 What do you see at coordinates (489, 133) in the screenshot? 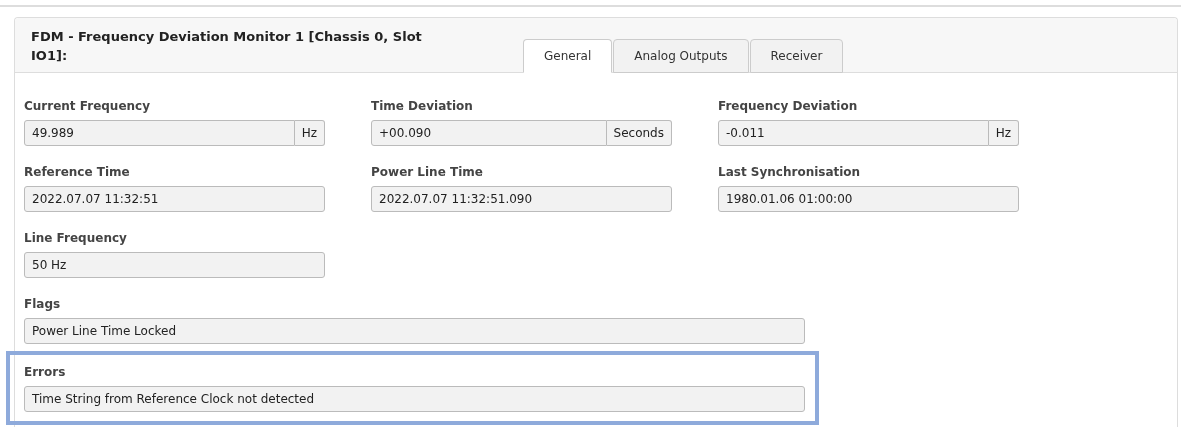
I see `readonly-field: +00.090` at bounding box center [489, 133].